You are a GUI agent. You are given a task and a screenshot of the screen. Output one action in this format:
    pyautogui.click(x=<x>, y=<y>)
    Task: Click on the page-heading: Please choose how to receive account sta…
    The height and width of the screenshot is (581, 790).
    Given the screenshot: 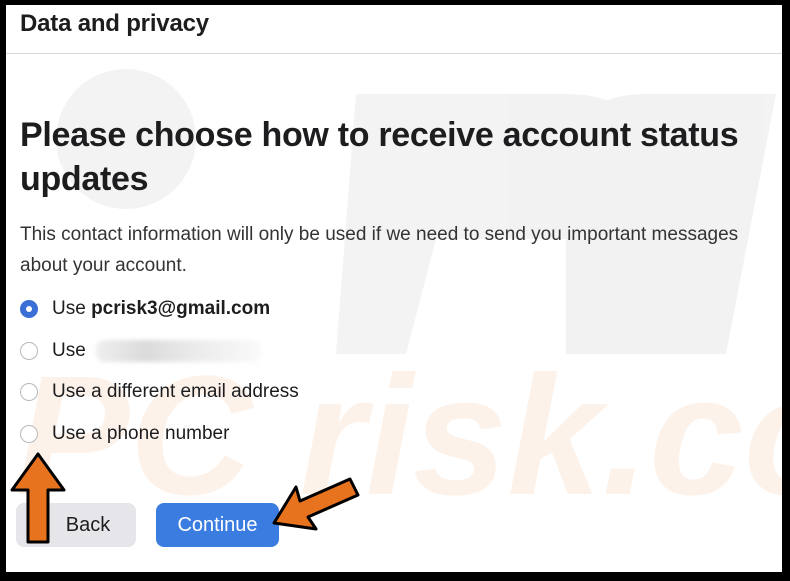 What is the action you would take?
    pyautogui.click(x=379, y=157)
    